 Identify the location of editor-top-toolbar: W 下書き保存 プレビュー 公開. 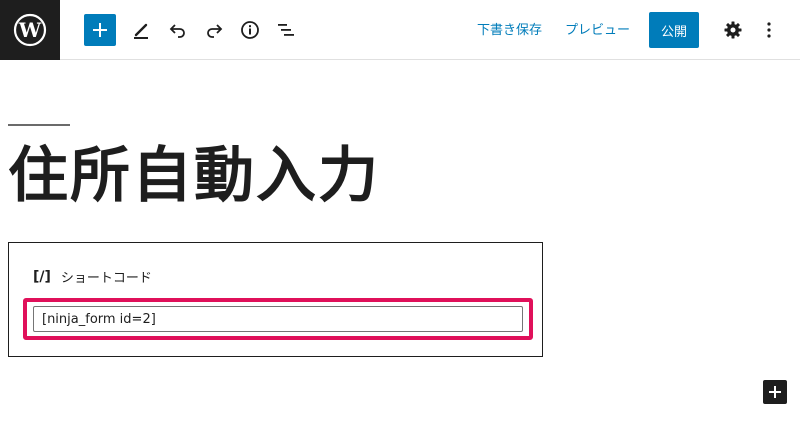
(400, 30).